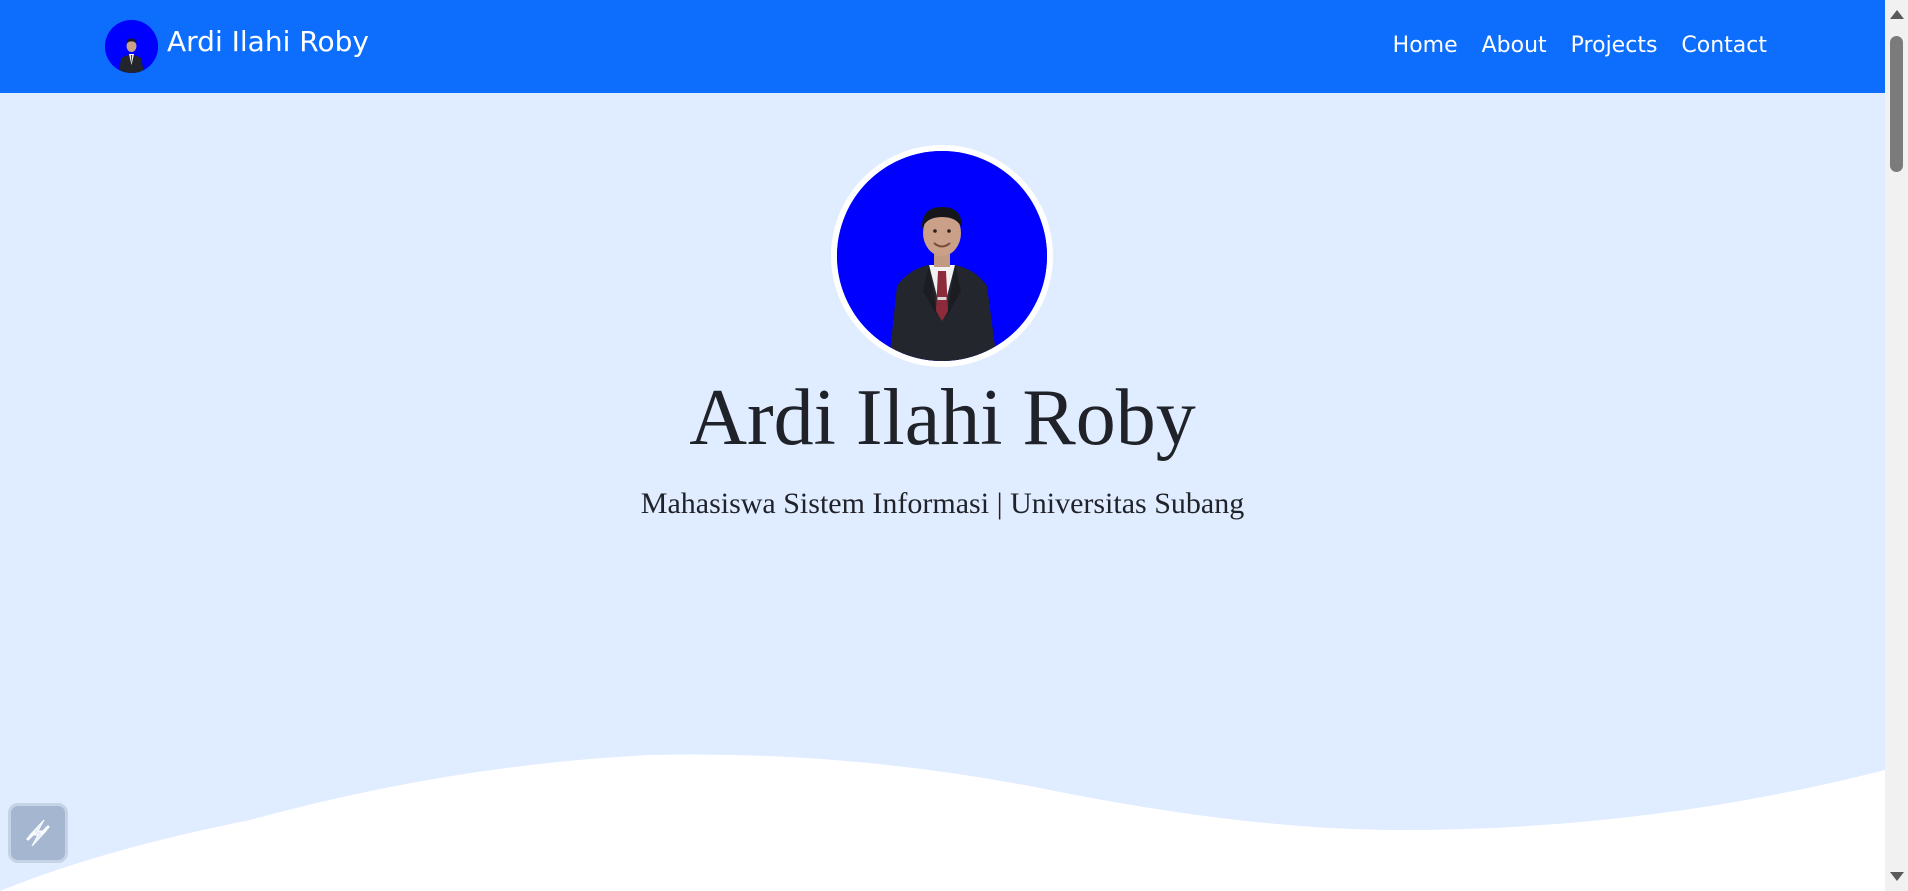 This screenshot has width=1908, height=891. I want to click on nav-link-contact: Contact, so click(1718, 45).